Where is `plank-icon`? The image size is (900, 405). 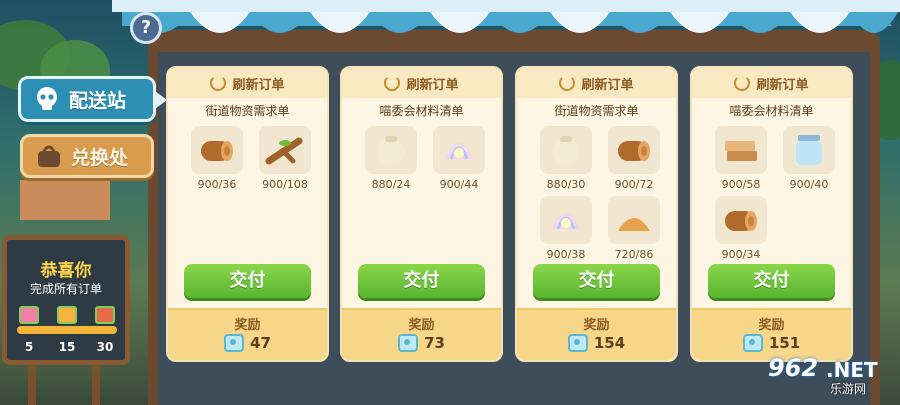 plank-icon is located at coordinates (741, 150).